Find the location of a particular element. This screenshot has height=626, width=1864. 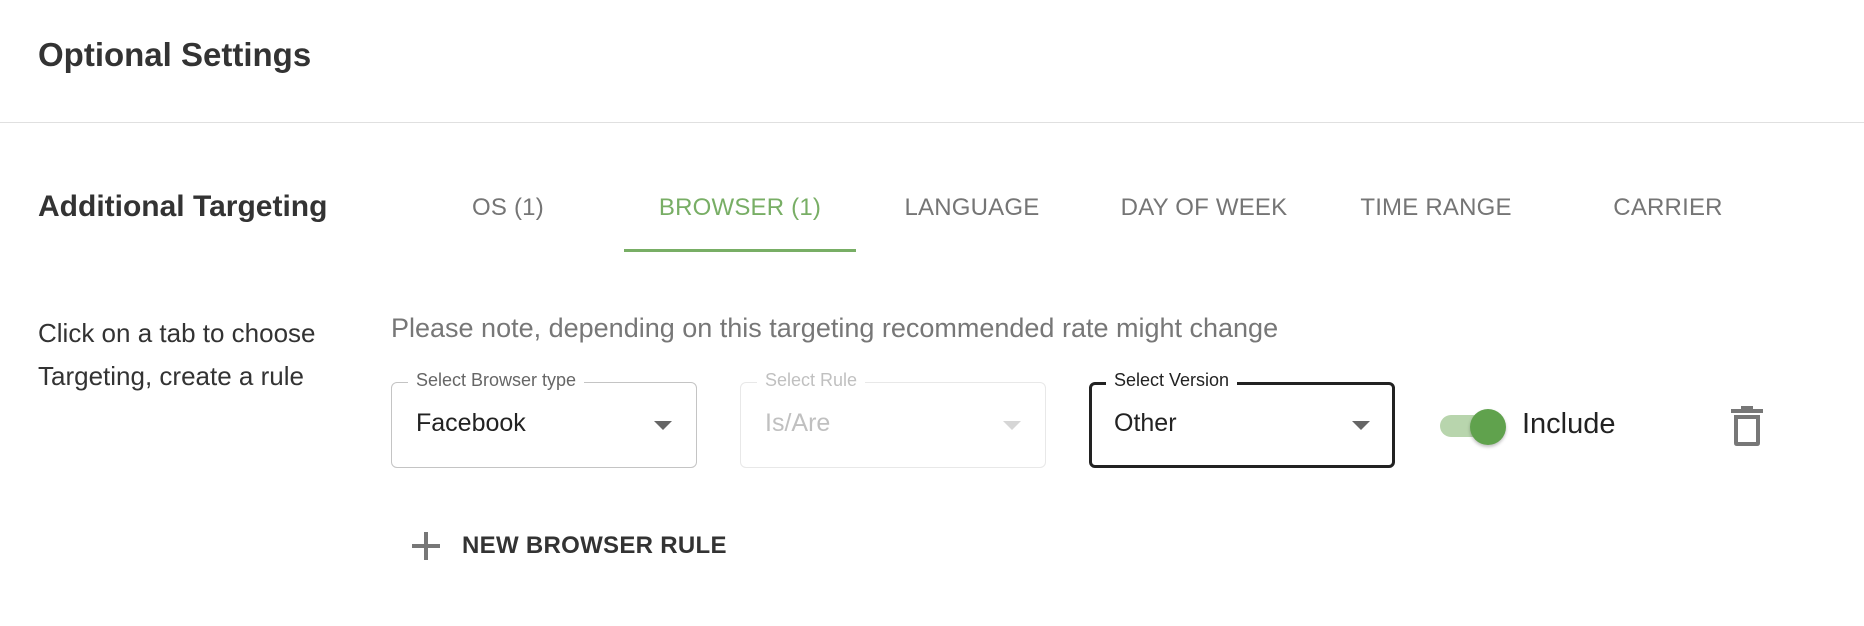

version-select: Select Version Other is located at coordinates (1242, 419).